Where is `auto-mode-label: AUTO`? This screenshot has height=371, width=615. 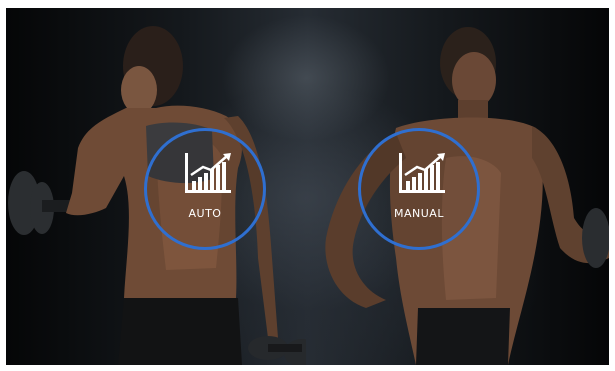 auto-mode-label: AUTO is located at coordinates (205, 213).